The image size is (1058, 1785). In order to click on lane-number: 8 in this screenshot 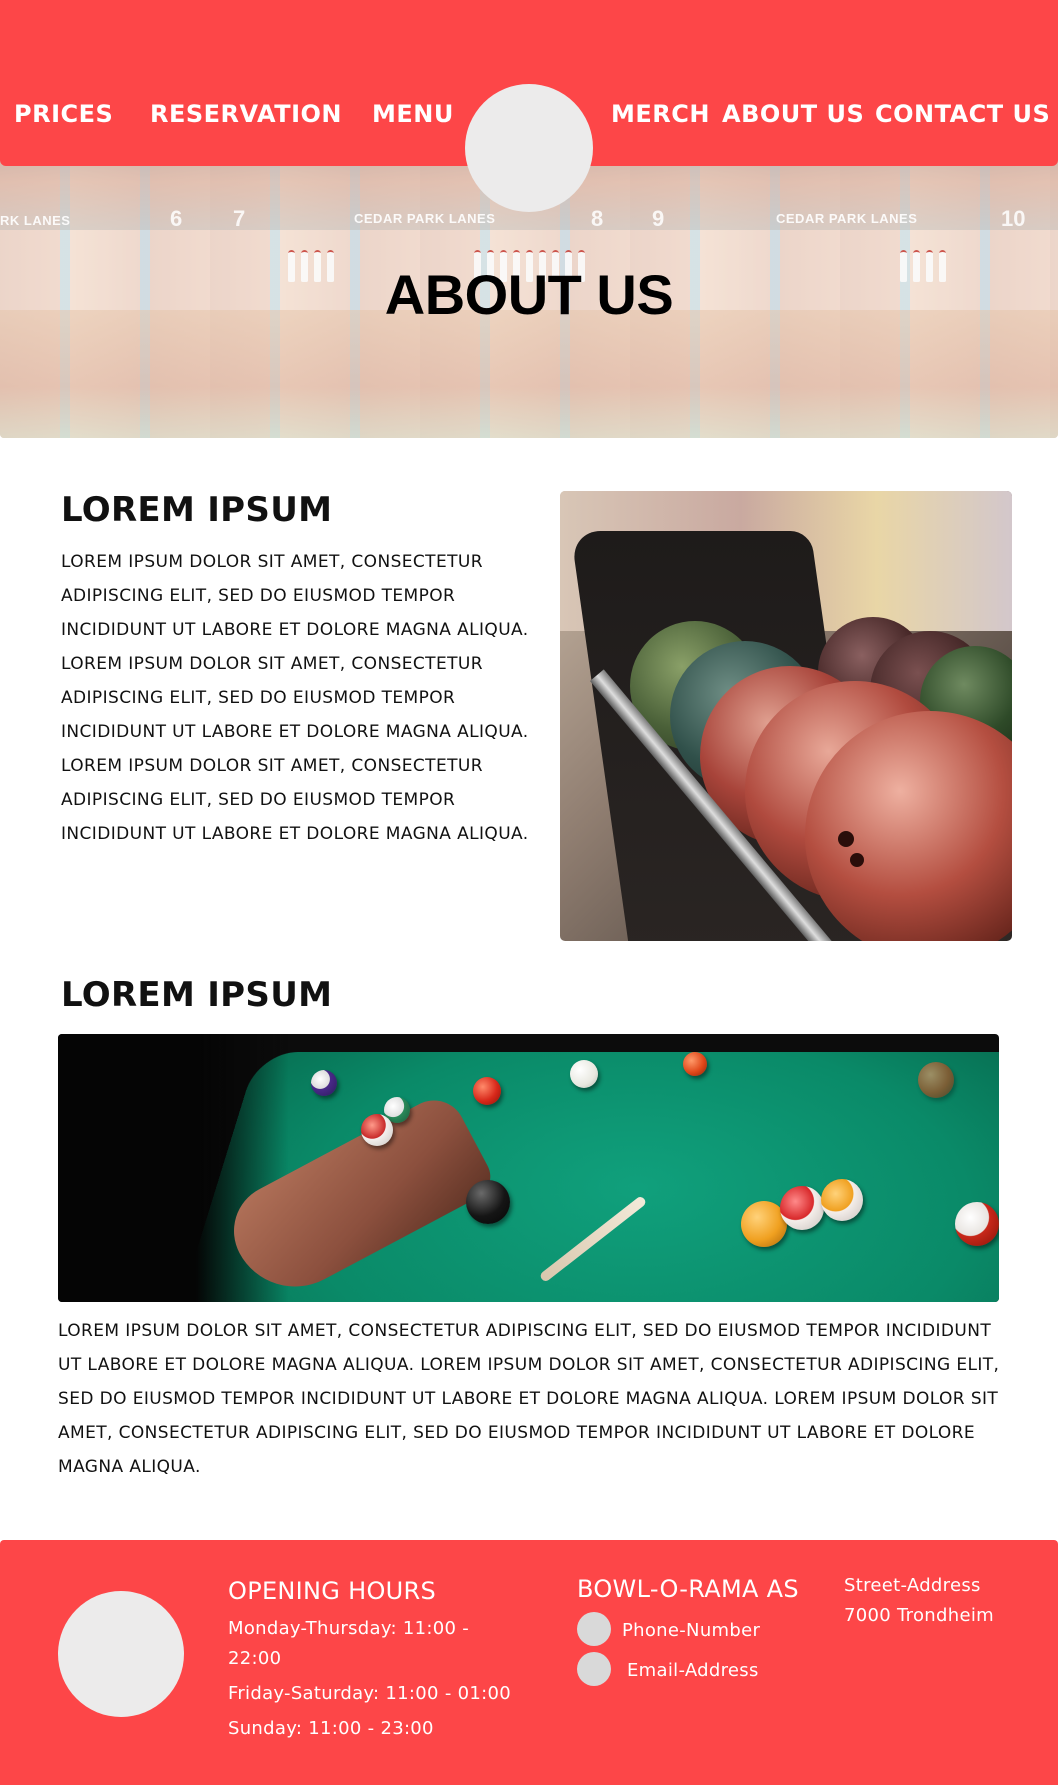, I will do `click(597, 218)`.